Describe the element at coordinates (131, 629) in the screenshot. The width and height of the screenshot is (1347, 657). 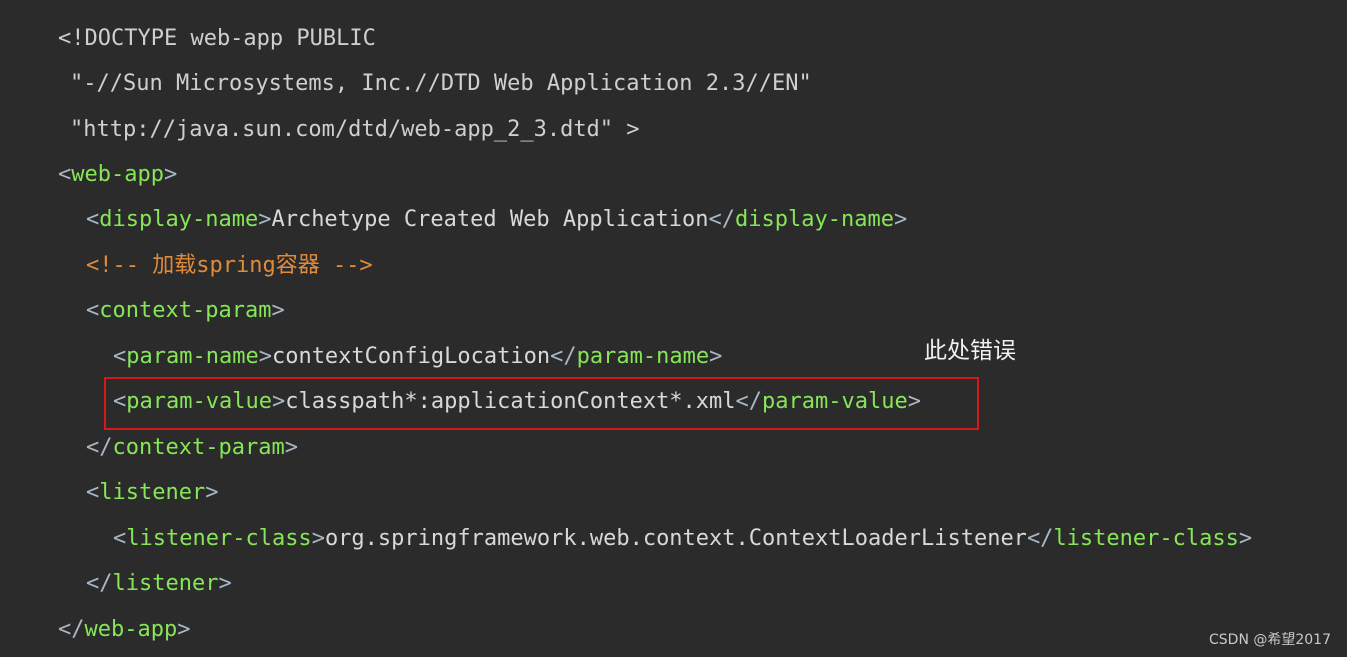
I see `web-app-close-tag: web-app` at that location.